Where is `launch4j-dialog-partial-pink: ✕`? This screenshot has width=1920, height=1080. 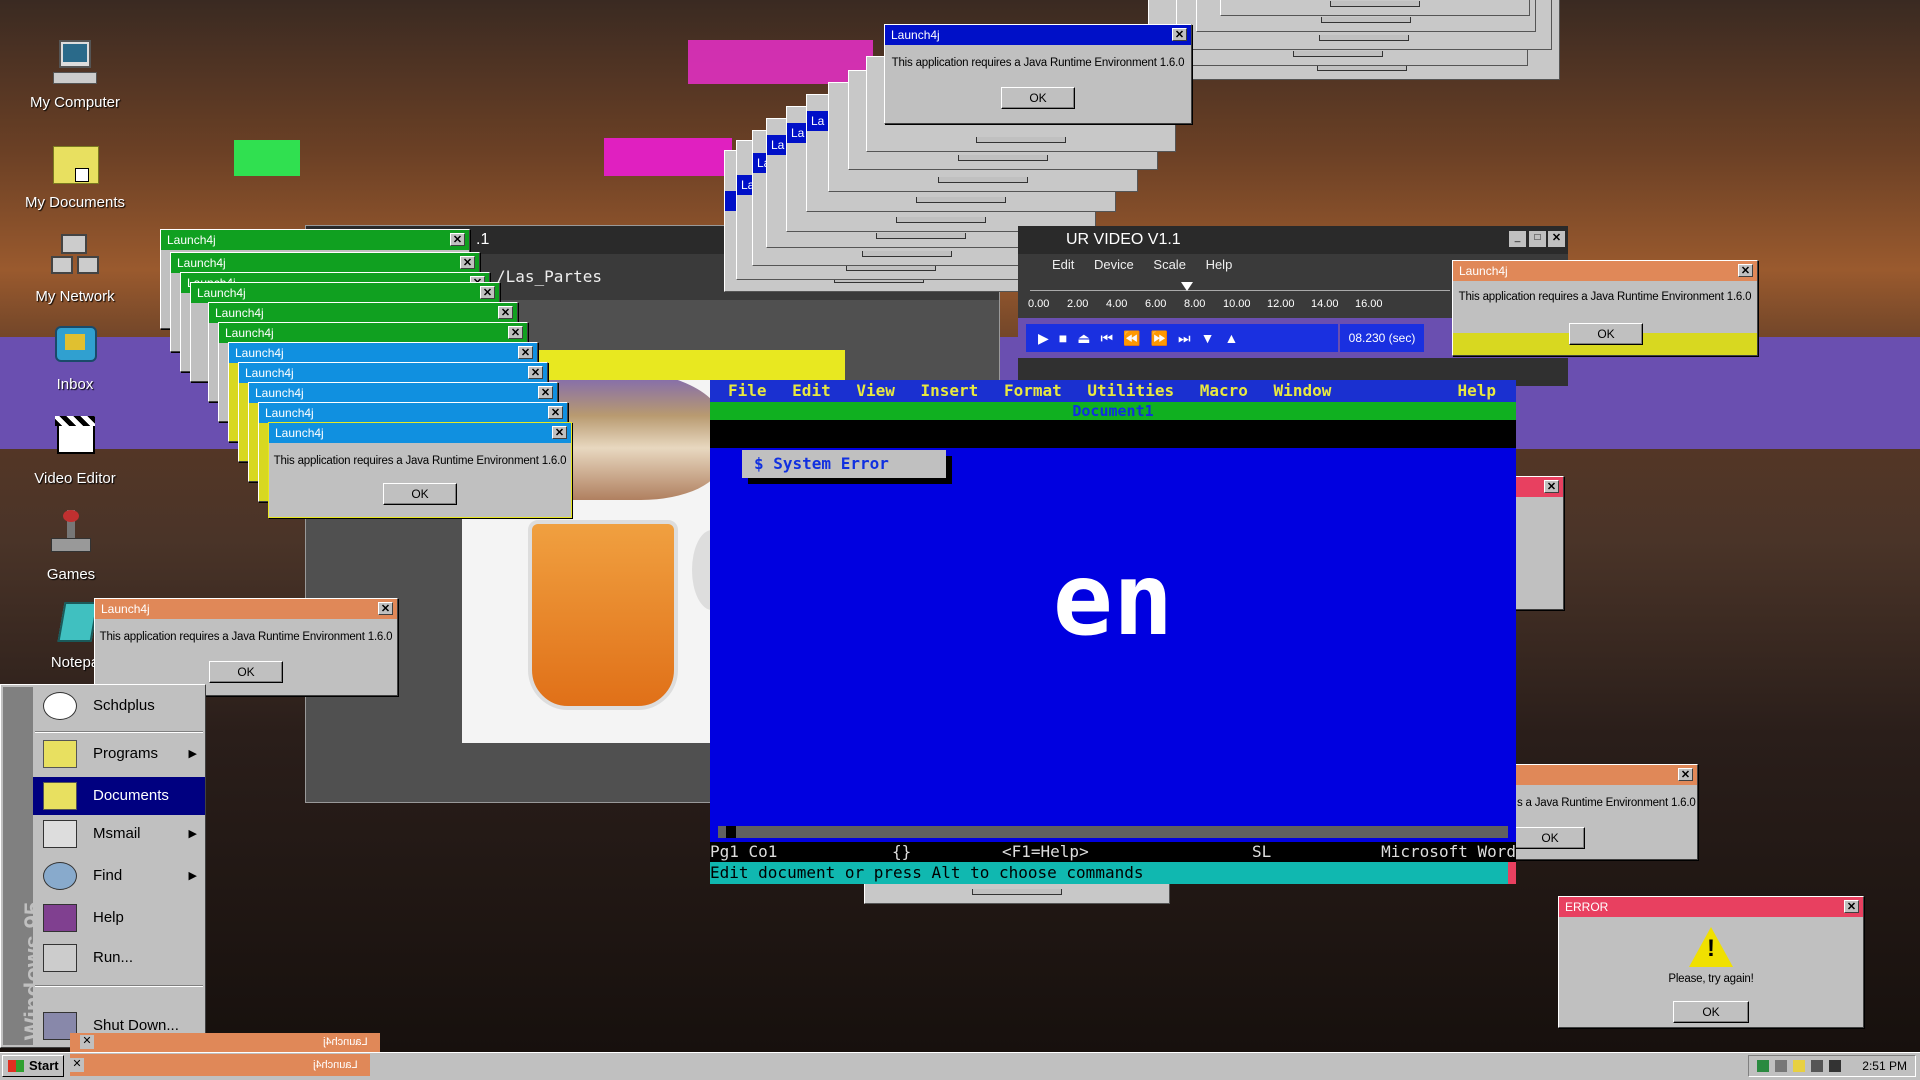 launch4j-dialog-partial-pink: ✕ is located at coordinates (1536, 543).